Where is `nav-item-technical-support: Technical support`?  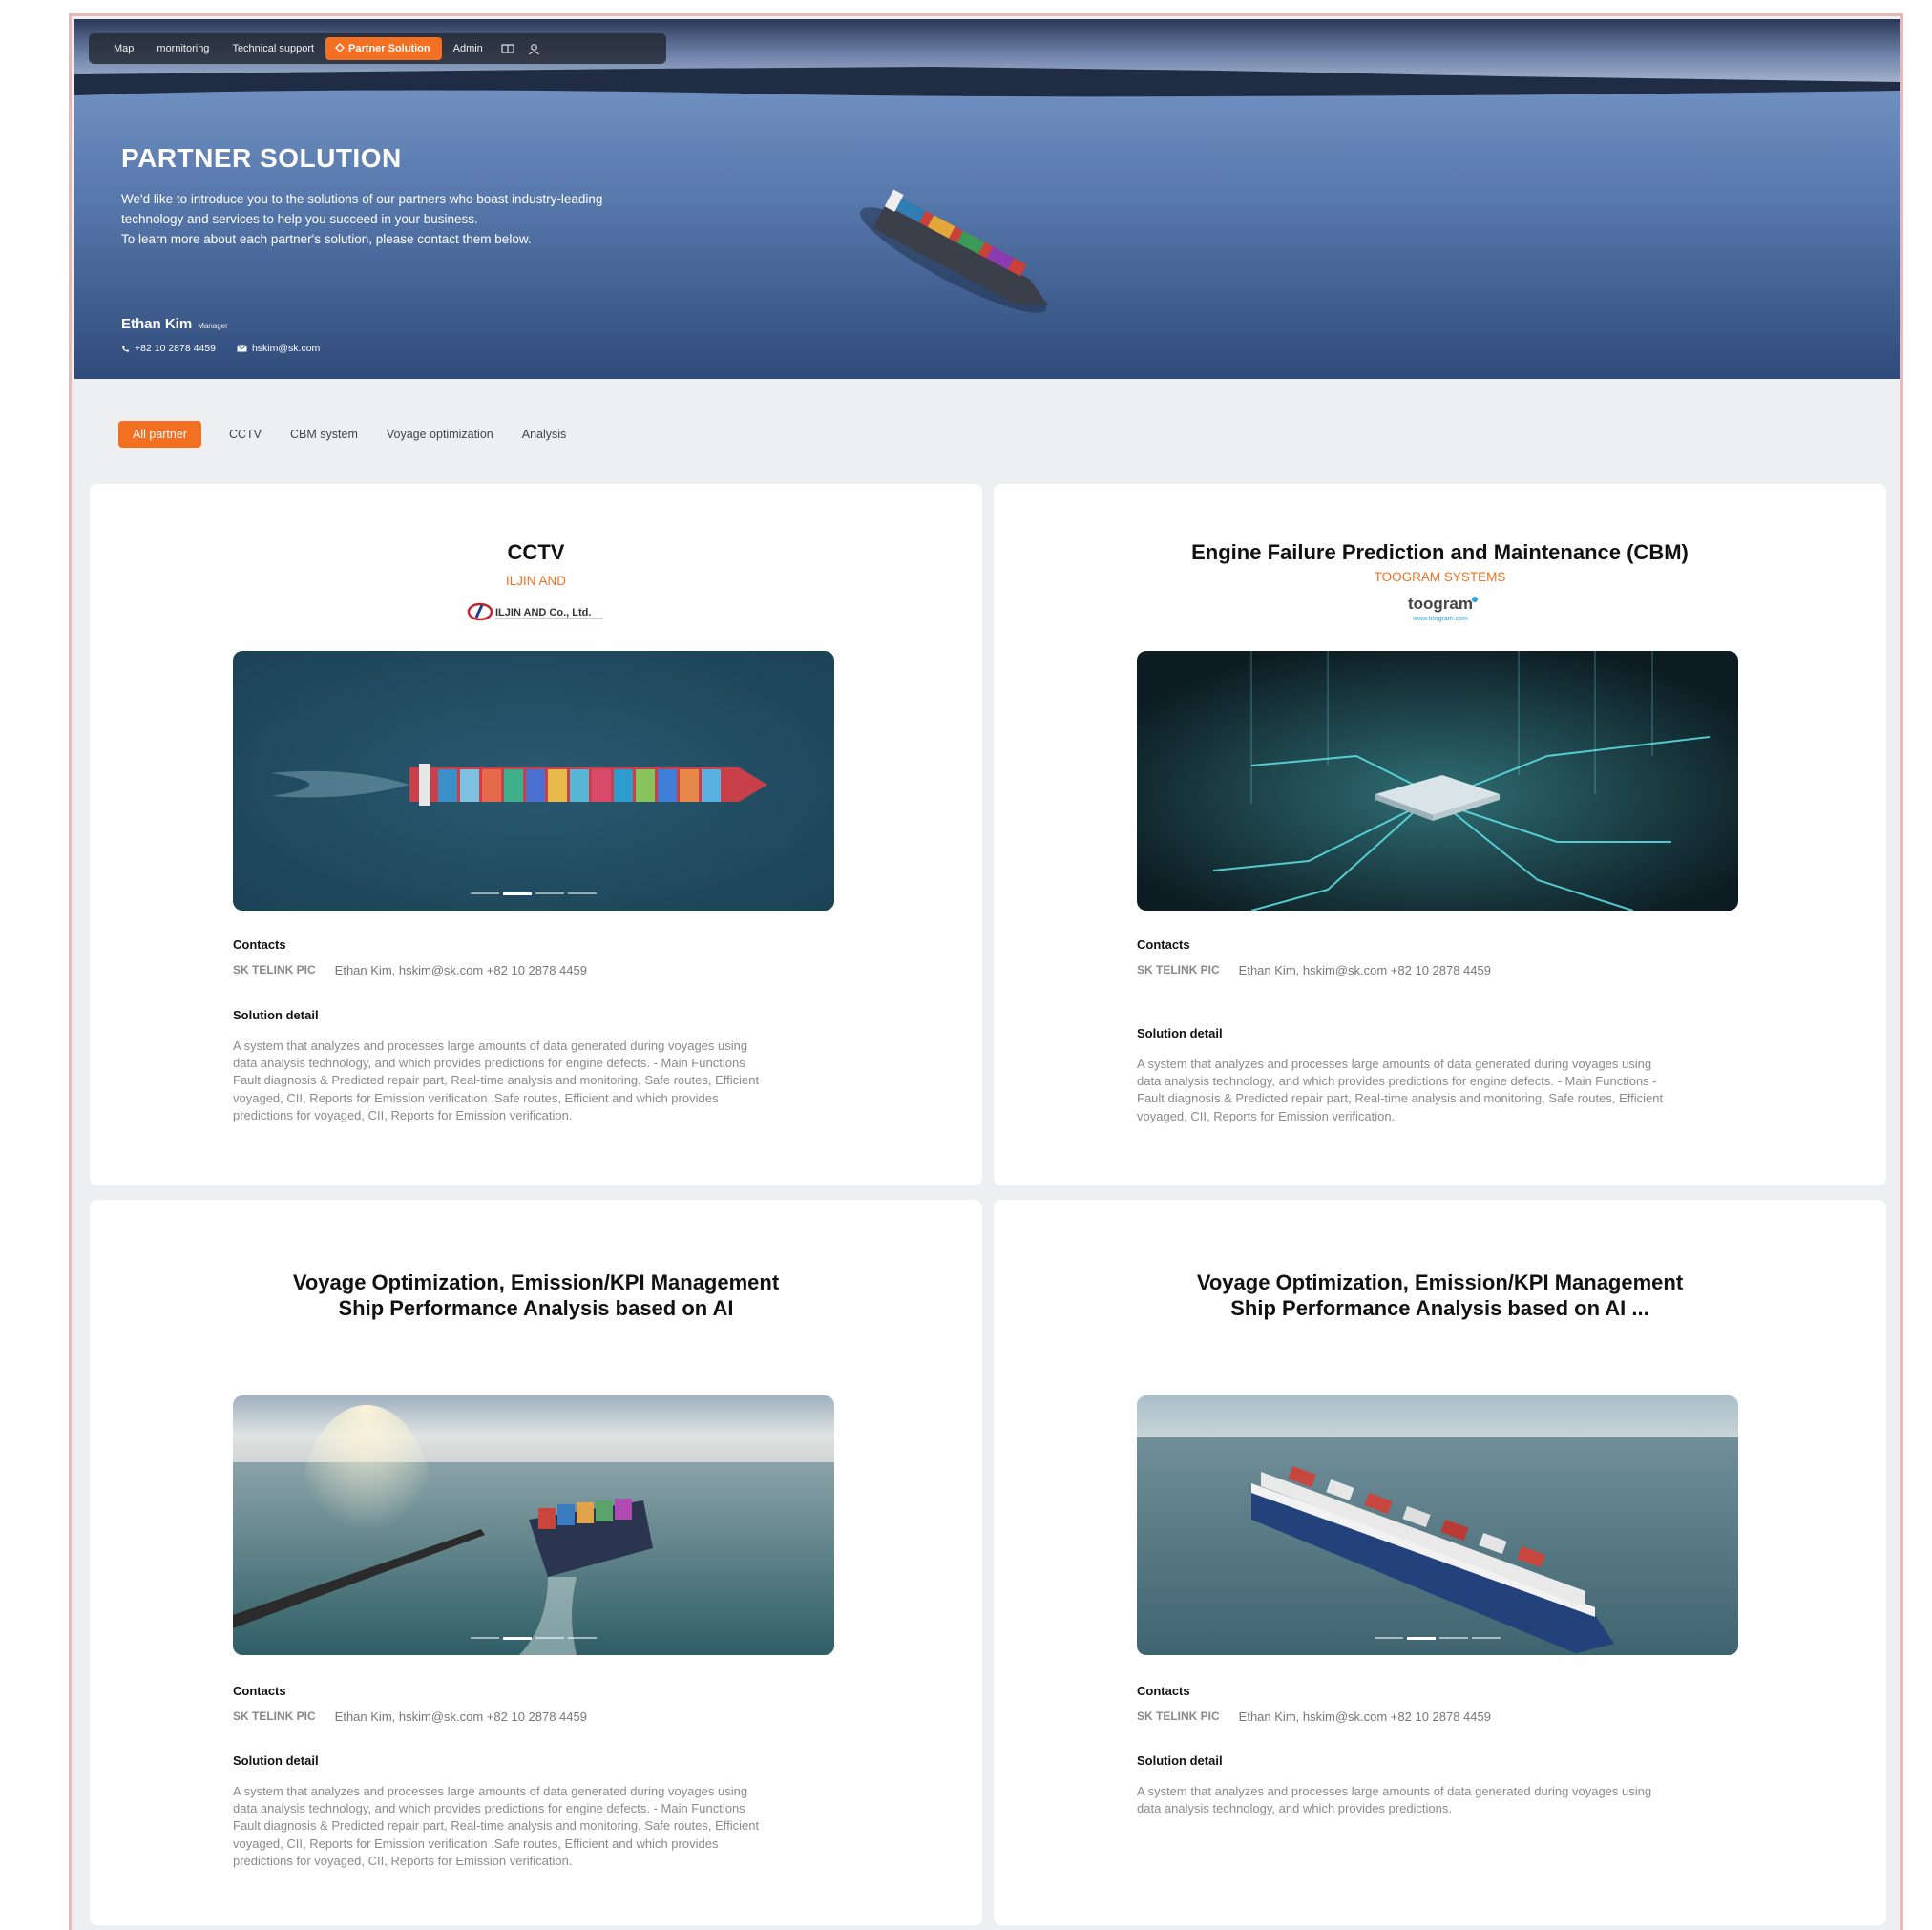 nav-item-technical-support: Technical support is located at coordinates (273, 48).